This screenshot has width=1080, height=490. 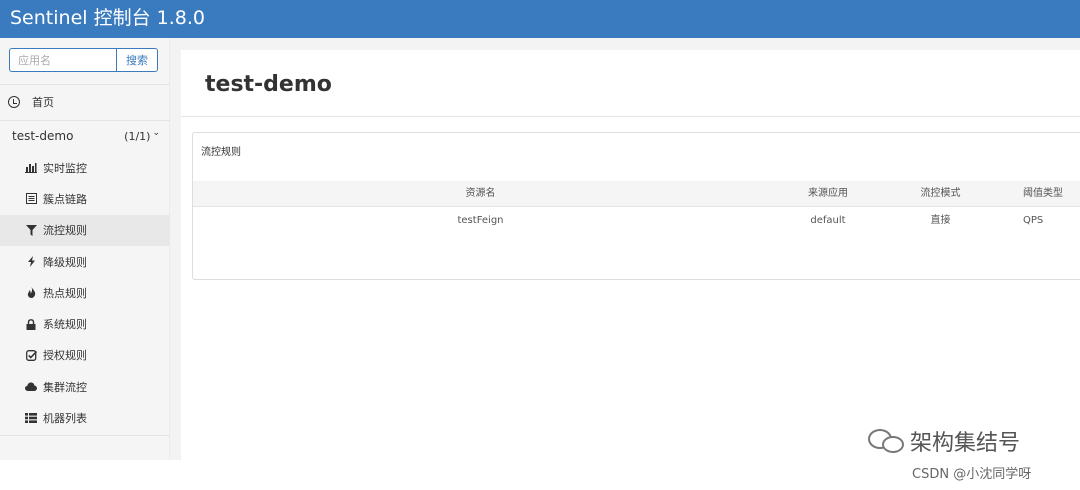 What do you see at coordinates (14, 102) in the screenshot?
I see `clock-icon` at bounding box center [14, 102].